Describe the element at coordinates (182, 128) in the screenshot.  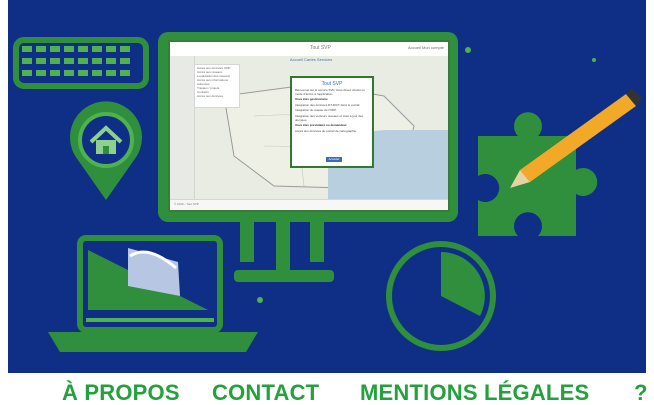
I see `app-left-toolbar` at that location.